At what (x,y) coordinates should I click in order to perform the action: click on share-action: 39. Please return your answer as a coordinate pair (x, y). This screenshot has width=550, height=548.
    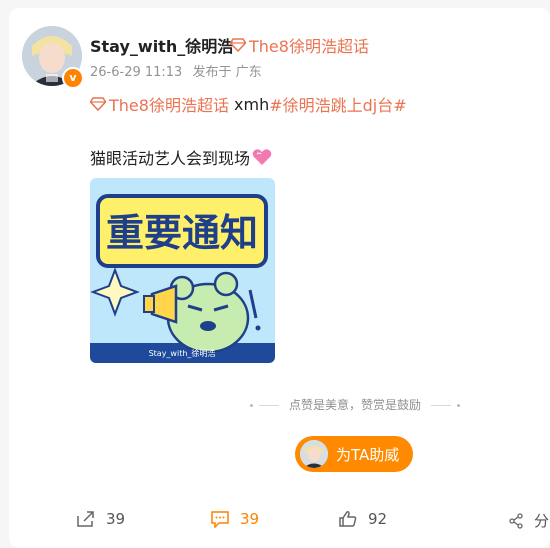
    Looking at the image, I should click on (100, 519).